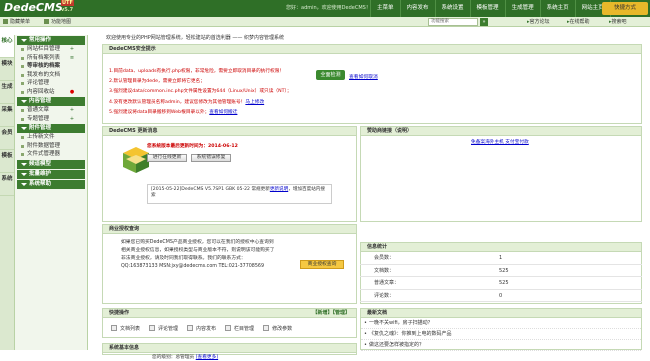 The image size is (650, 361). Describe the element at coordinates (341, 313) in the screenshot. I see `quick-manage-link: 【管理】` at that location.